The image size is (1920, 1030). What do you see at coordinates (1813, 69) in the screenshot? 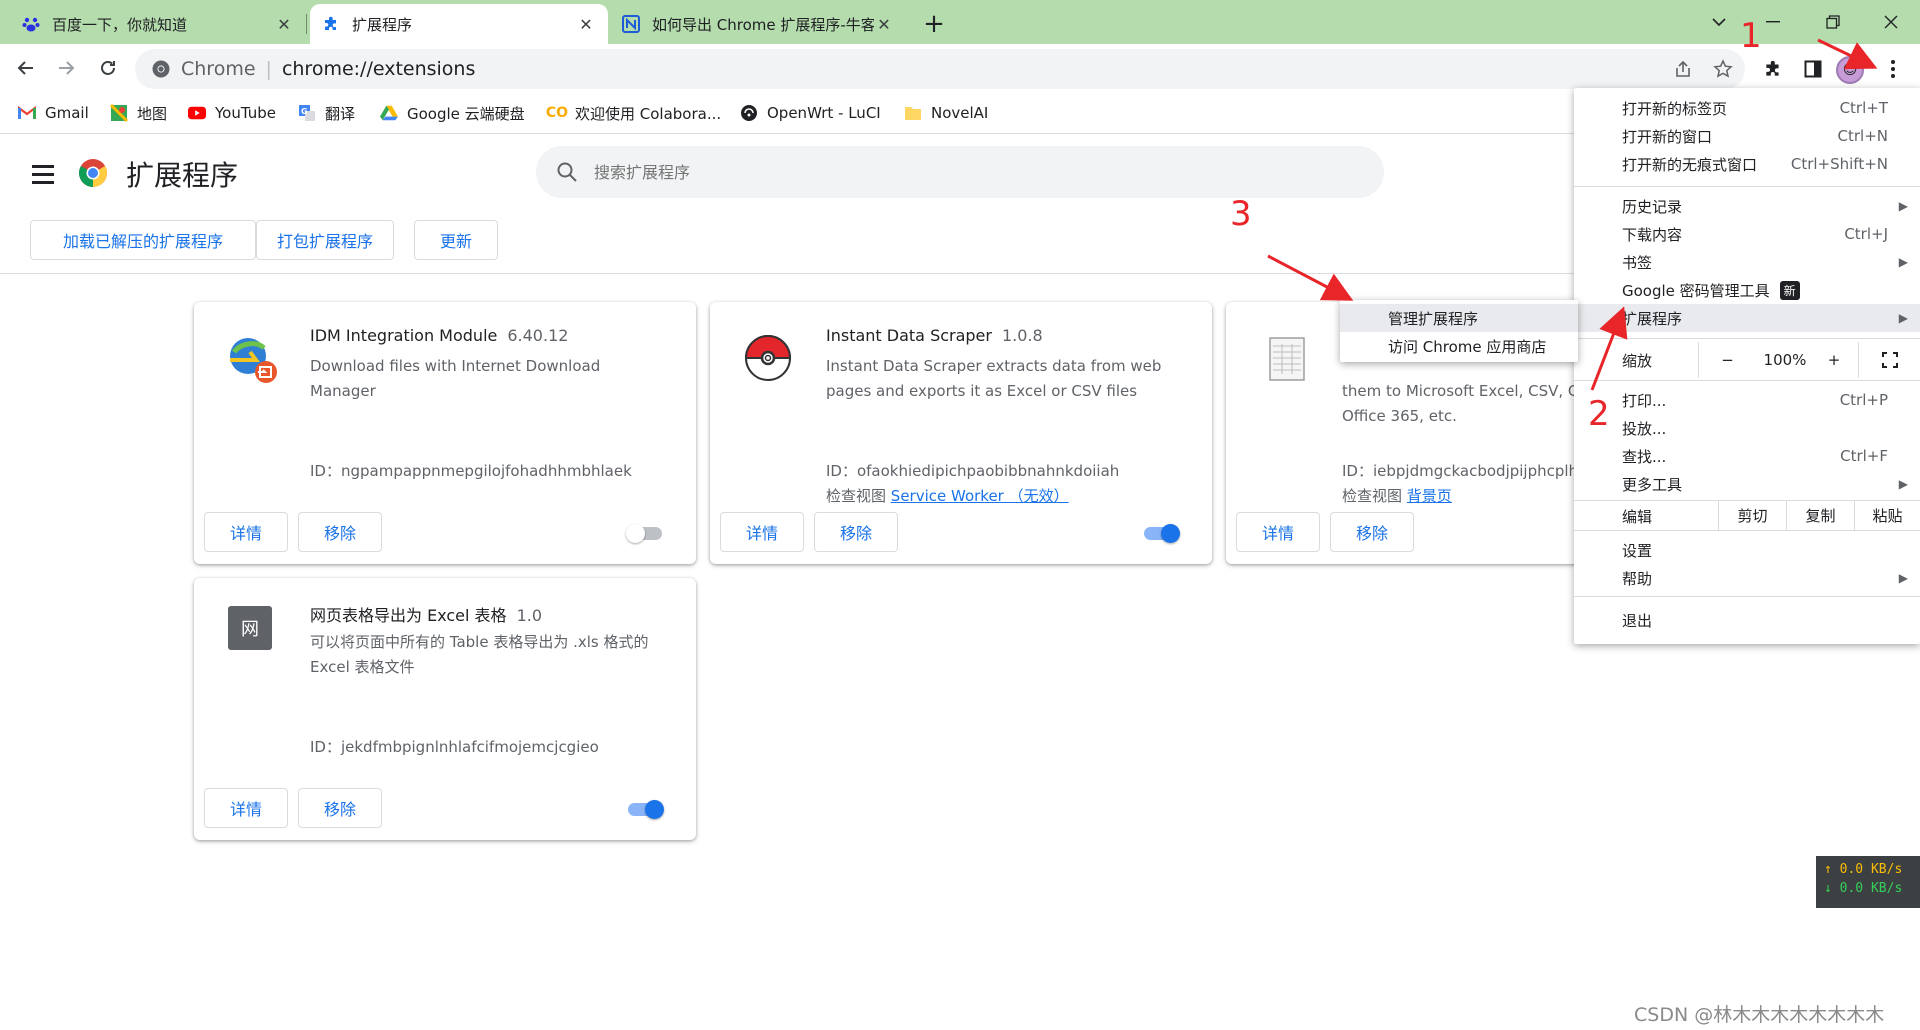
I see `side-panel-icon` at bounding box center [1813, 69].